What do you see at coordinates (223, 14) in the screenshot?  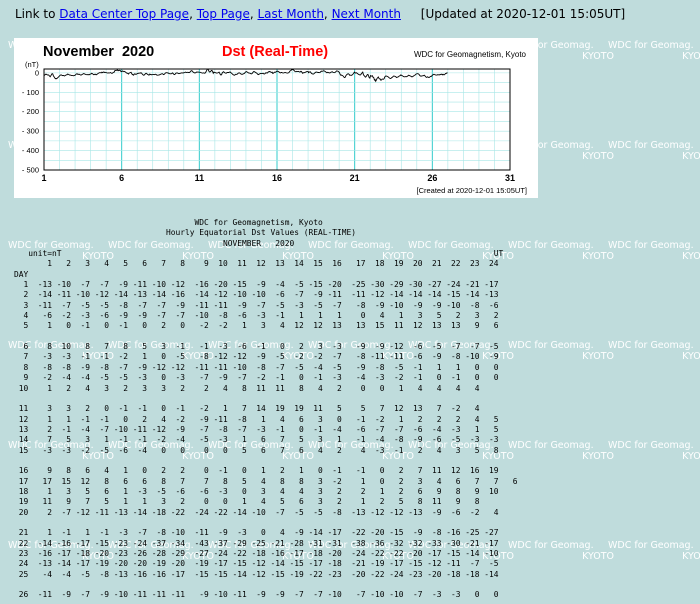 I see `link-top-page: Top Page` at bounding box center [223, 14].